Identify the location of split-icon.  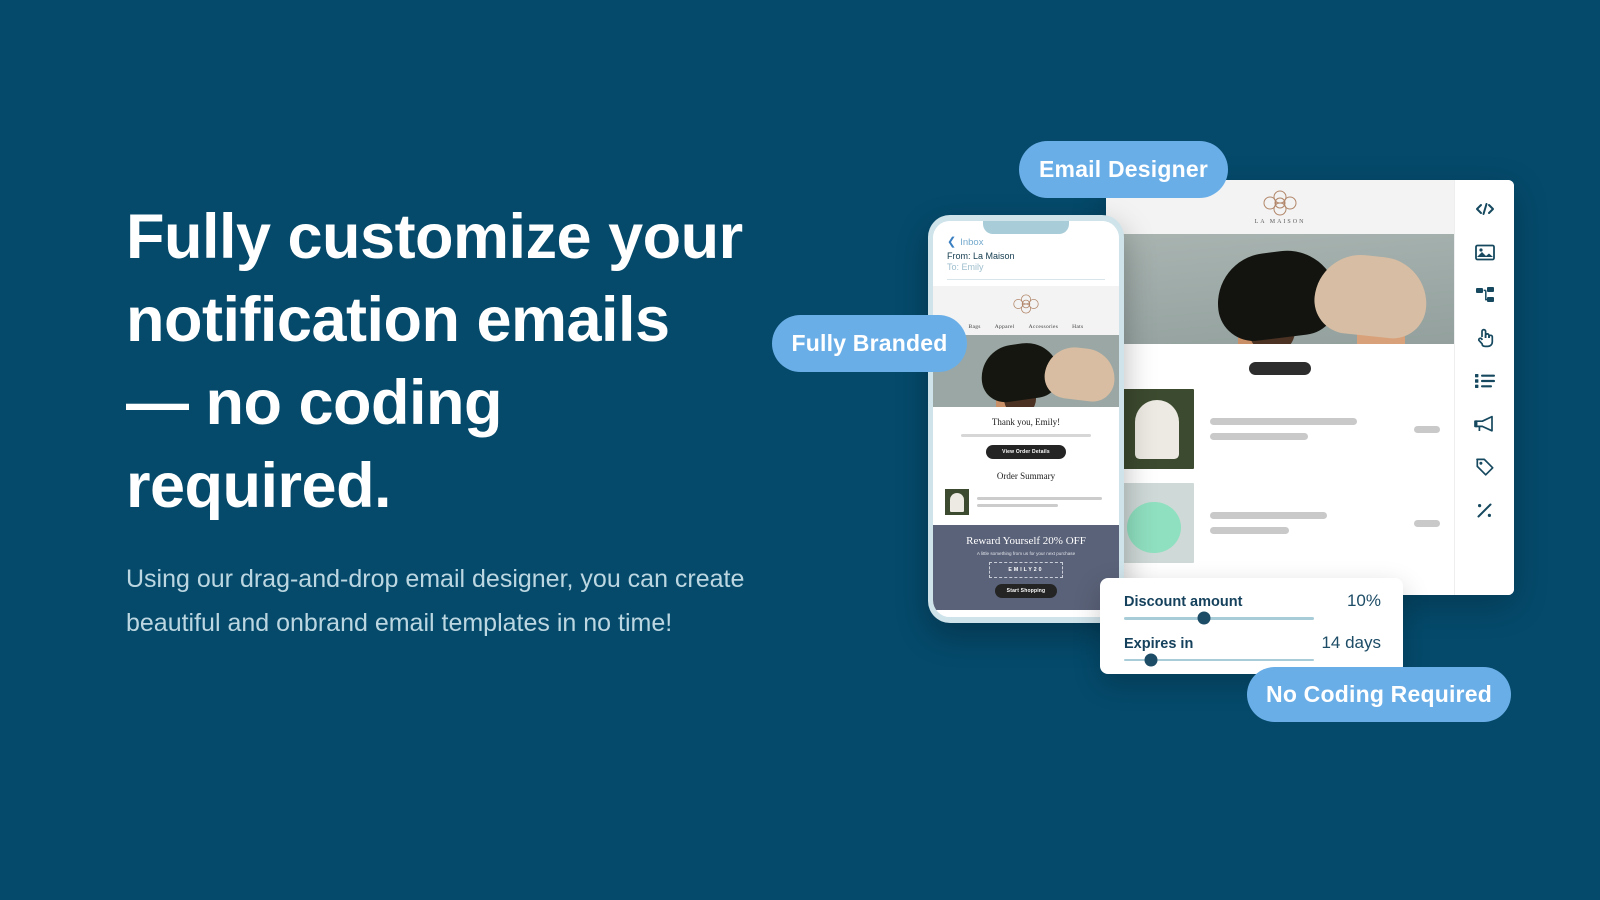
(1485, 295).